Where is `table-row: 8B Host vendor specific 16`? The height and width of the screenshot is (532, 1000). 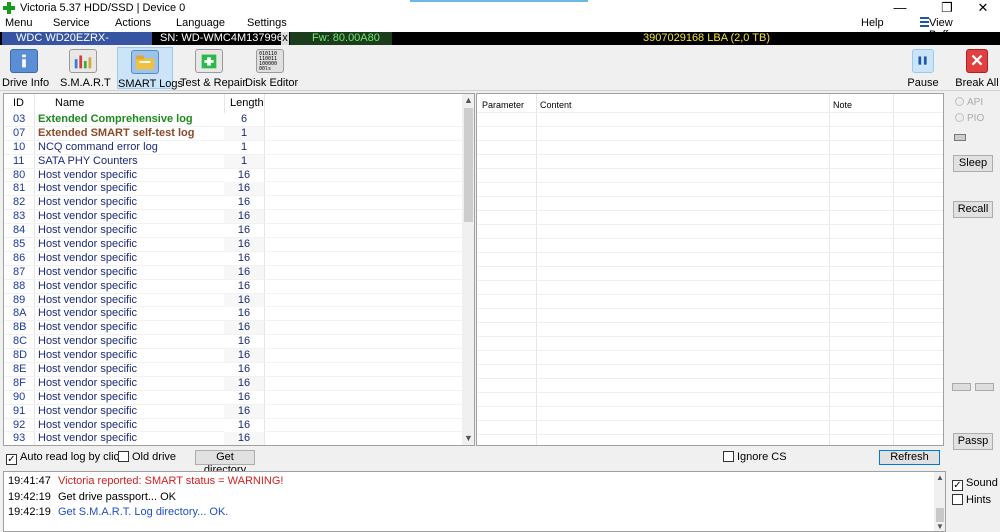
table-row: 8B Host vendor specific 16 is located at coordinates (233, 328).